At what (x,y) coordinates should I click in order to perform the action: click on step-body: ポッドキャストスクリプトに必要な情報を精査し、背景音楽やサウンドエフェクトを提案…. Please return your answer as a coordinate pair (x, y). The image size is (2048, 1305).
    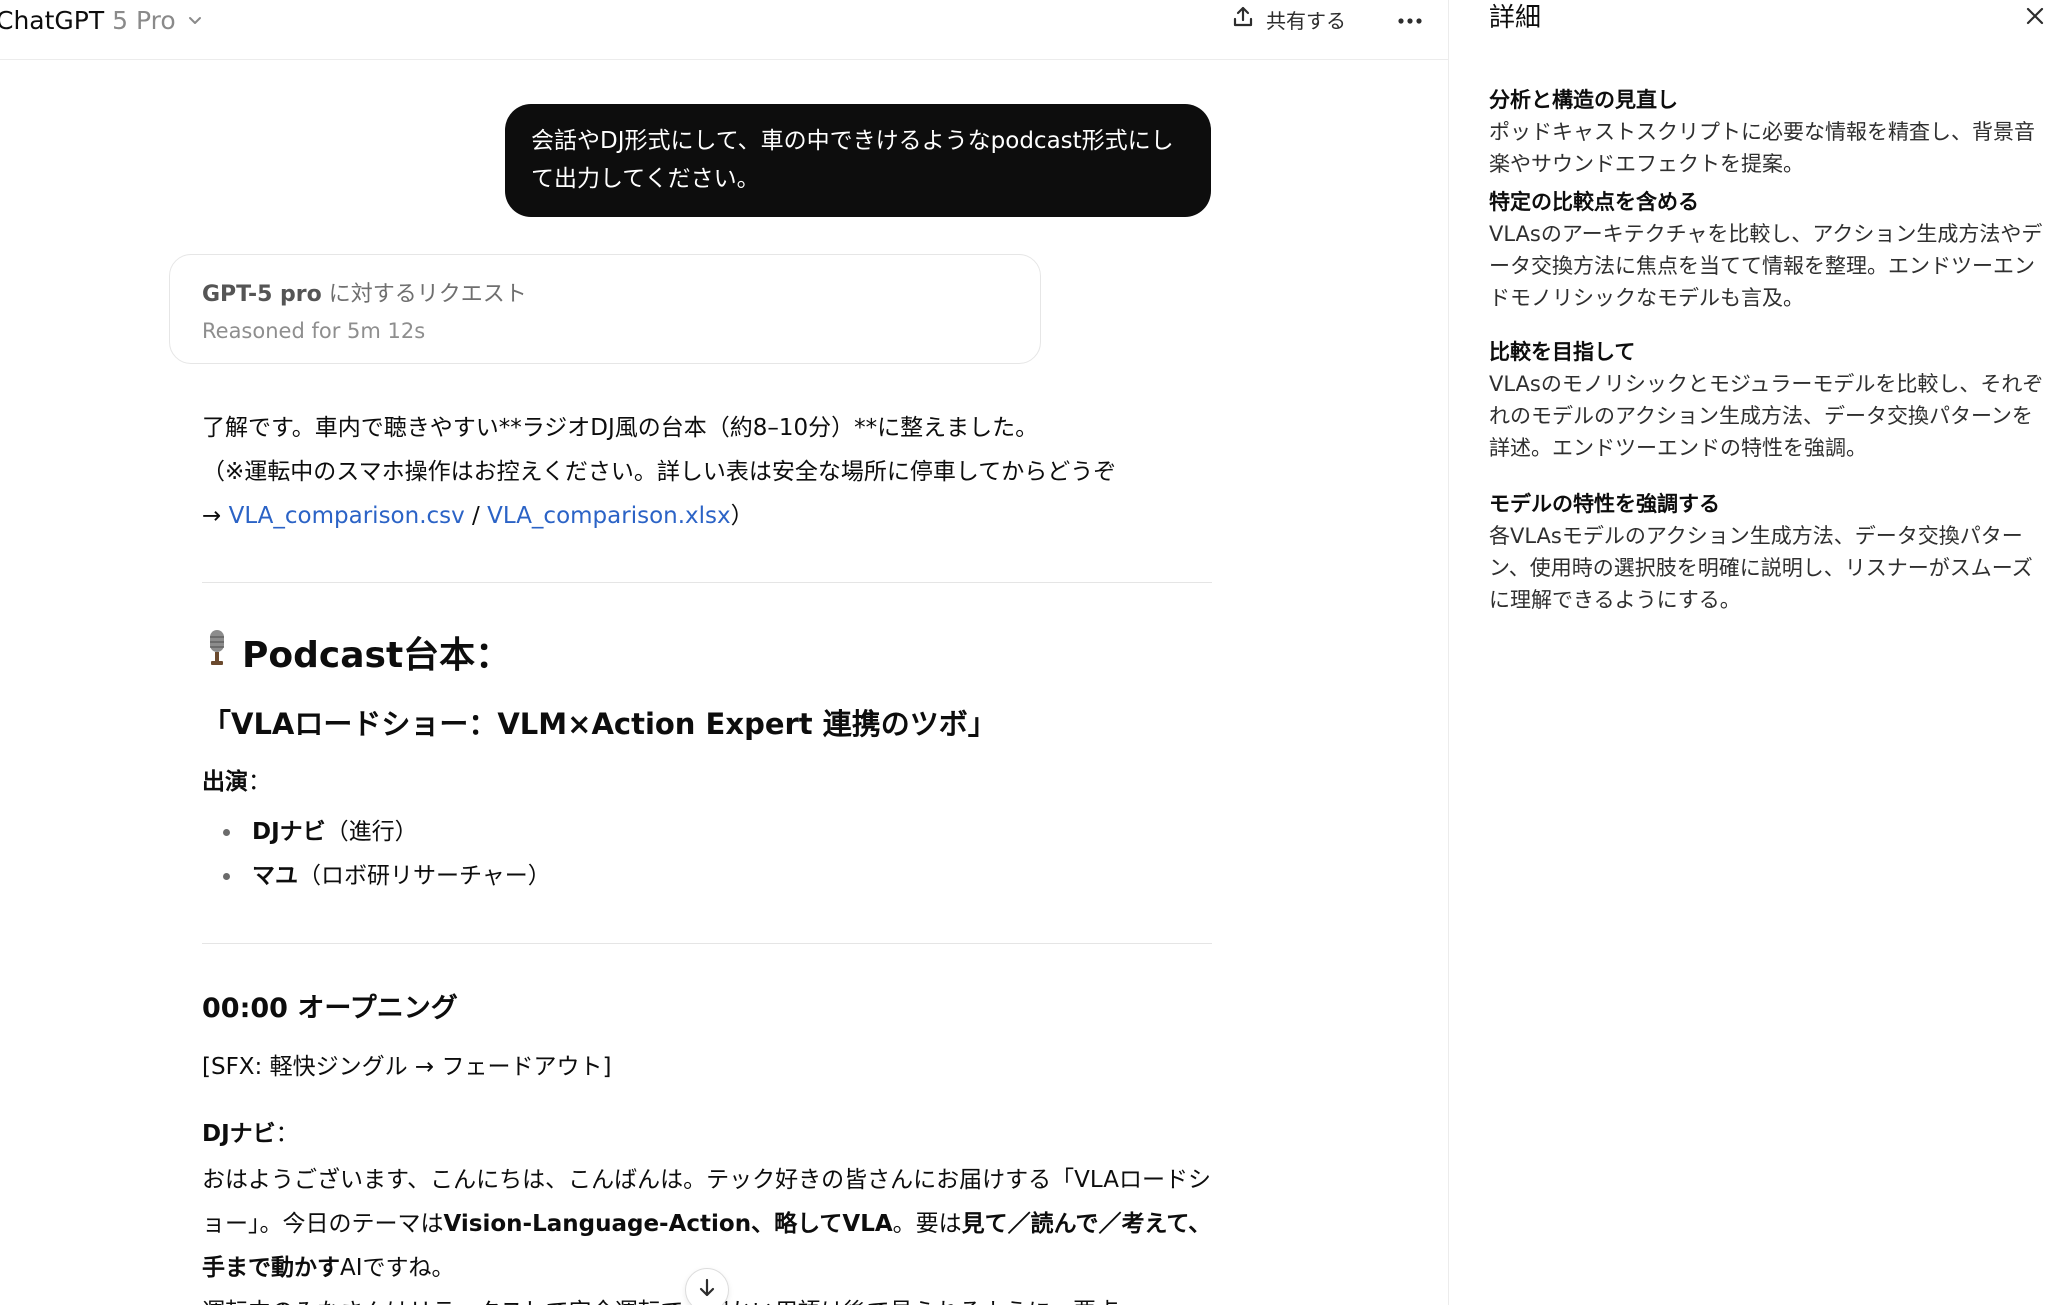
    Looking at the image, I should click on (1762, 148).